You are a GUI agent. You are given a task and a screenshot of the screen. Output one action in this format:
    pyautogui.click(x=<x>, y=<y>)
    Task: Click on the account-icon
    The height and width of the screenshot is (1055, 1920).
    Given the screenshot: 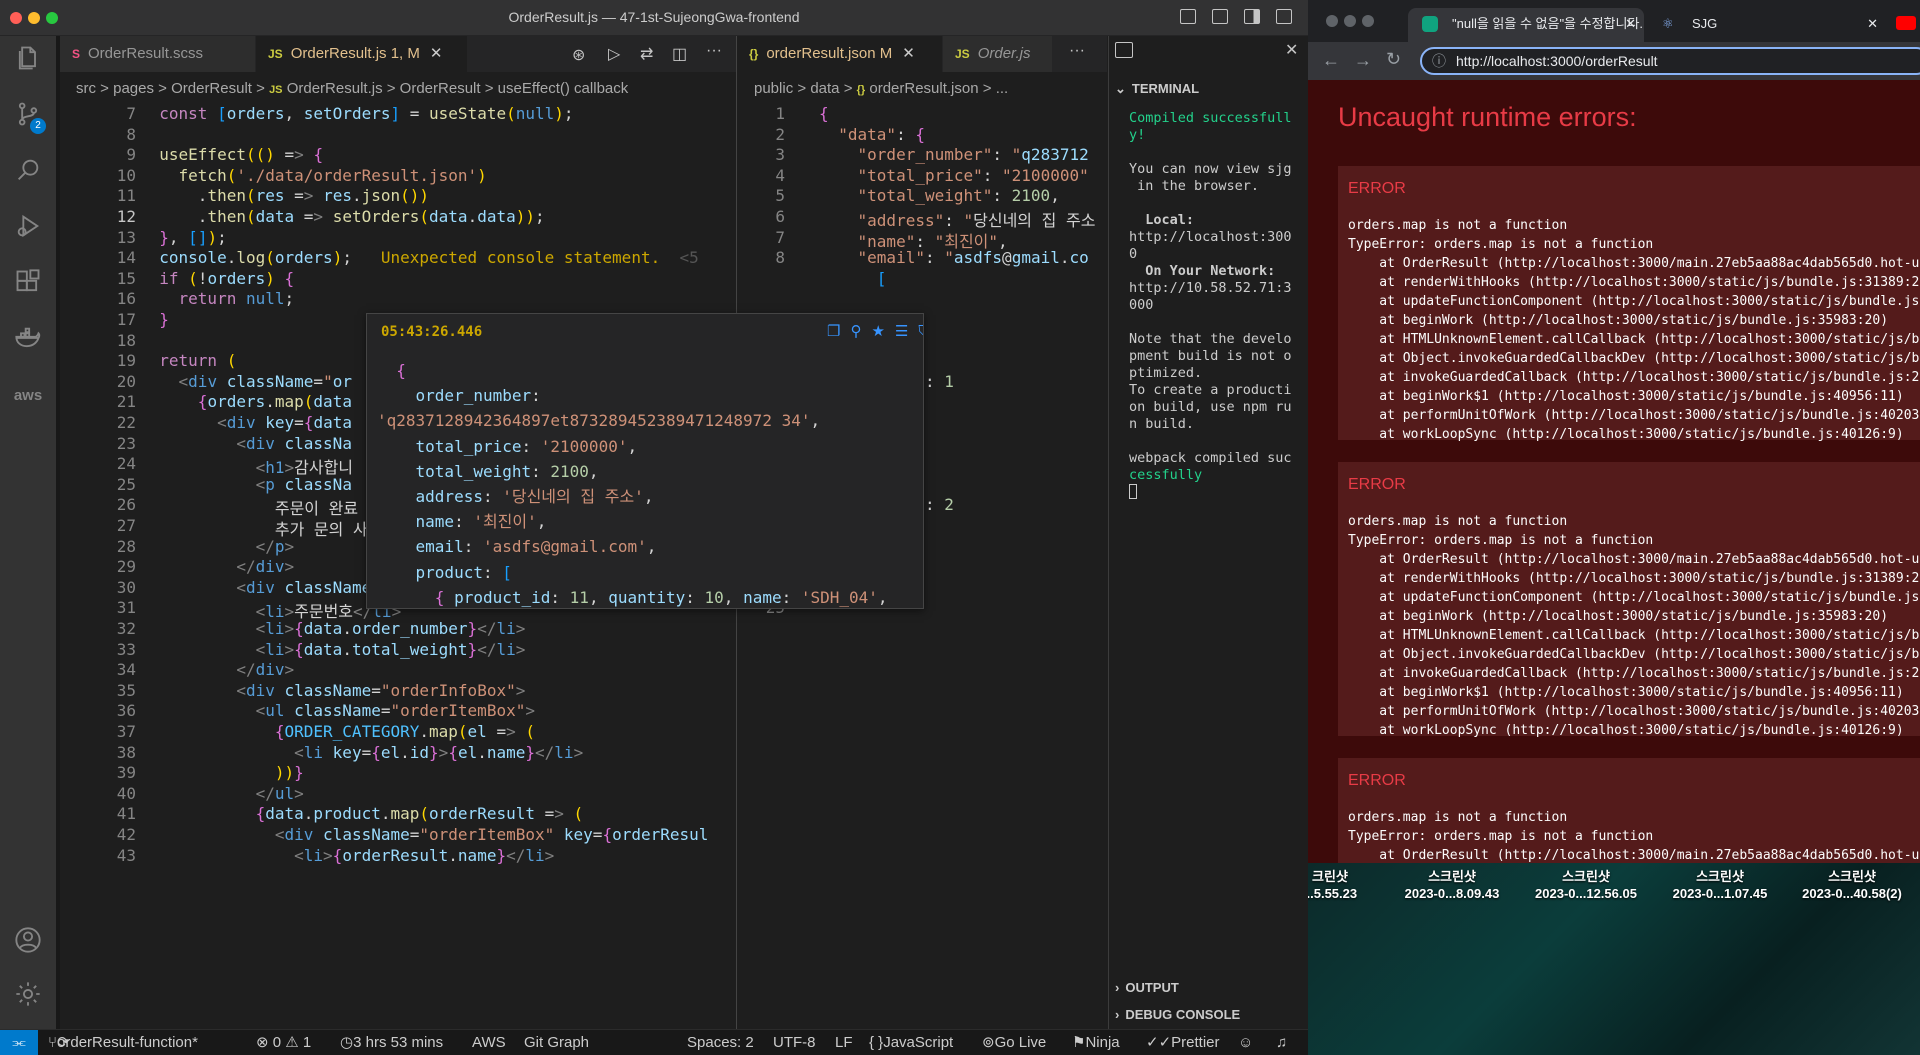 What is the action you would take?
    pyautogui.click(x=28, y=942)
    